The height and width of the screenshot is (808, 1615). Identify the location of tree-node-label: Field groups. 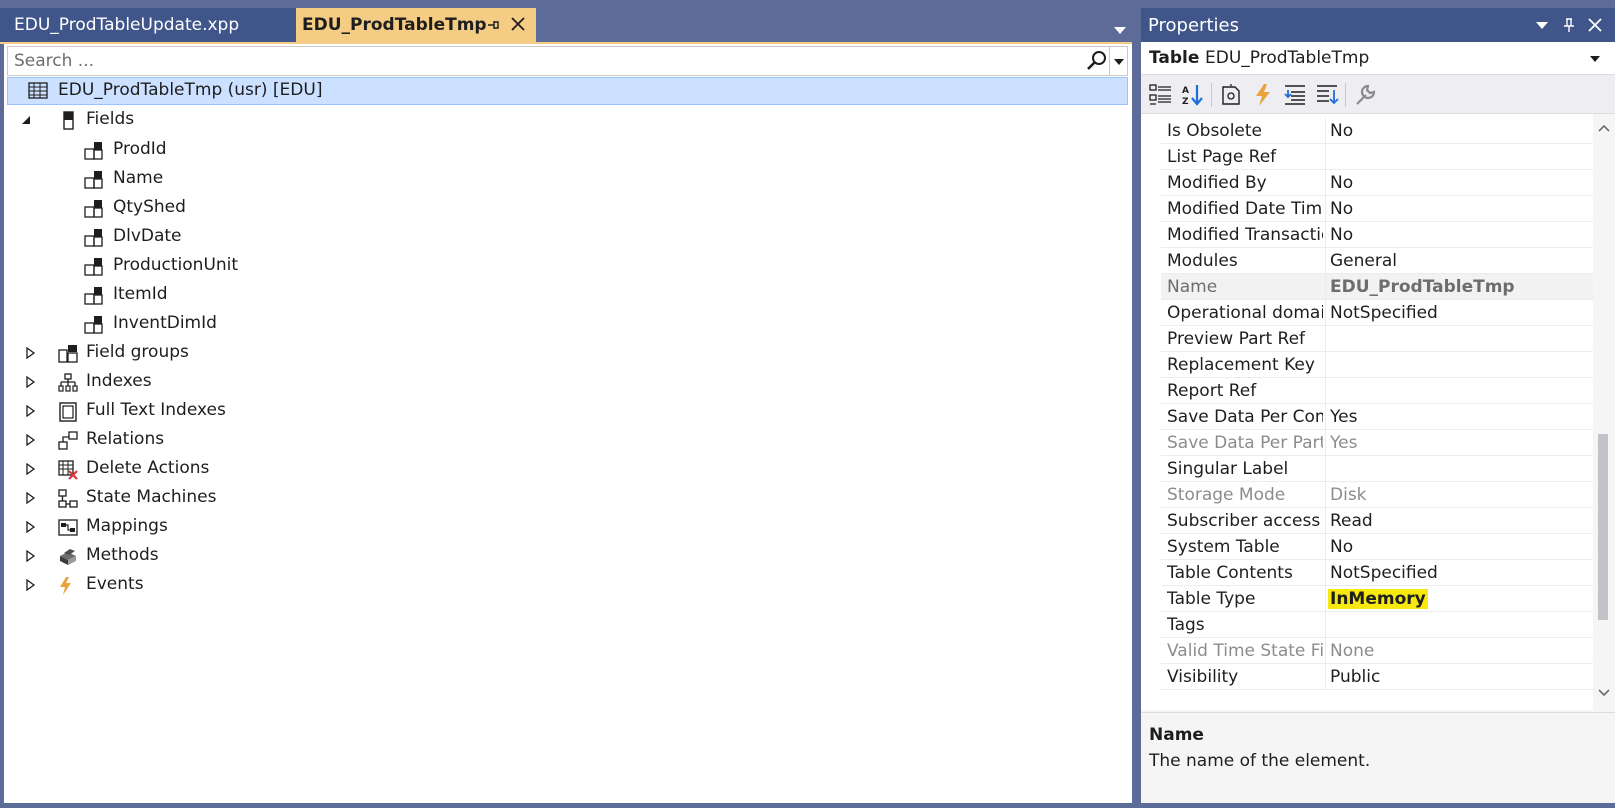
(137, 352).